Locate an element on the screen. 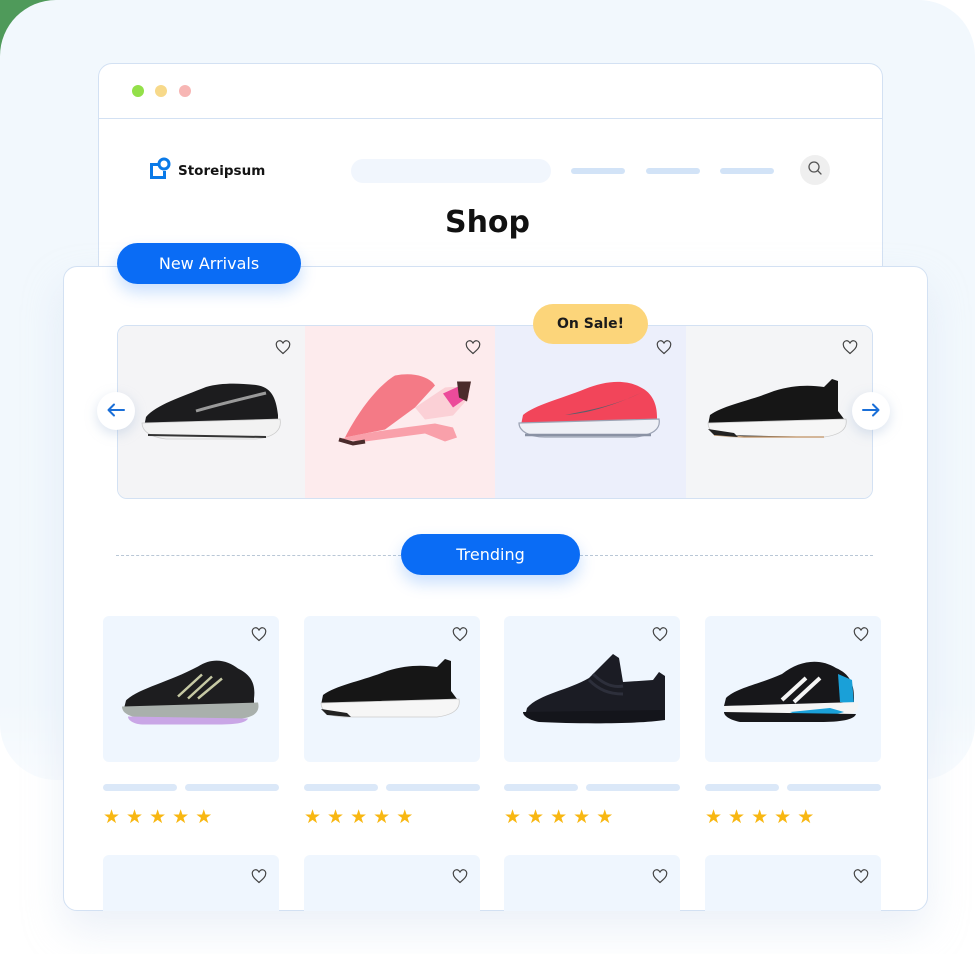  new-arrivals-carousel is located at coordinates (495, 412).